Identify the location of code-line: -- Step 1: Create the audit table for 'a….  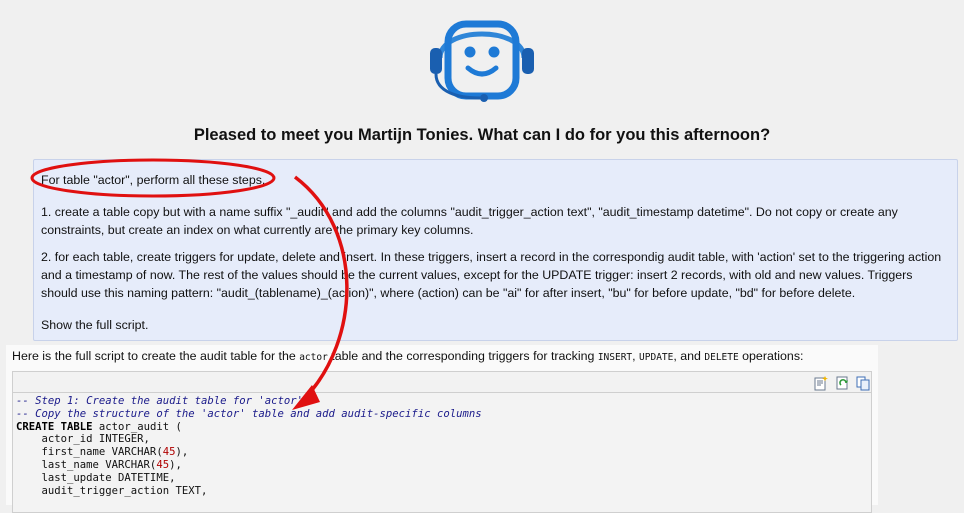
(443, 401).